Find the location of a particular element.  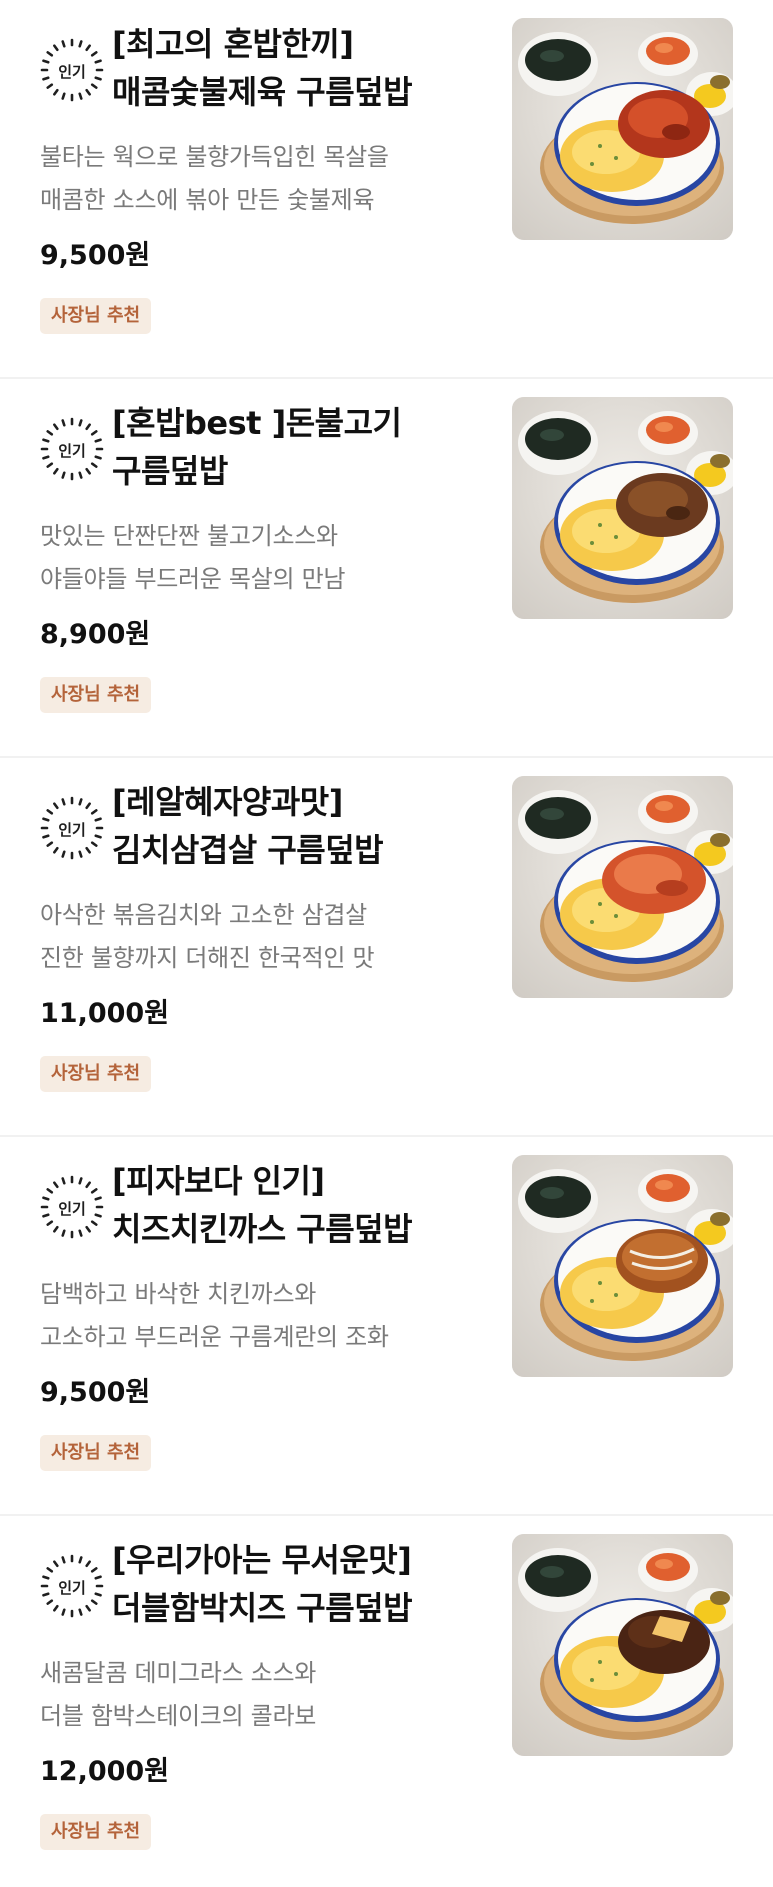

menu-item-title: [혼밥best ]돈불고기구름덮밥 is located at coordinates (302, 447).